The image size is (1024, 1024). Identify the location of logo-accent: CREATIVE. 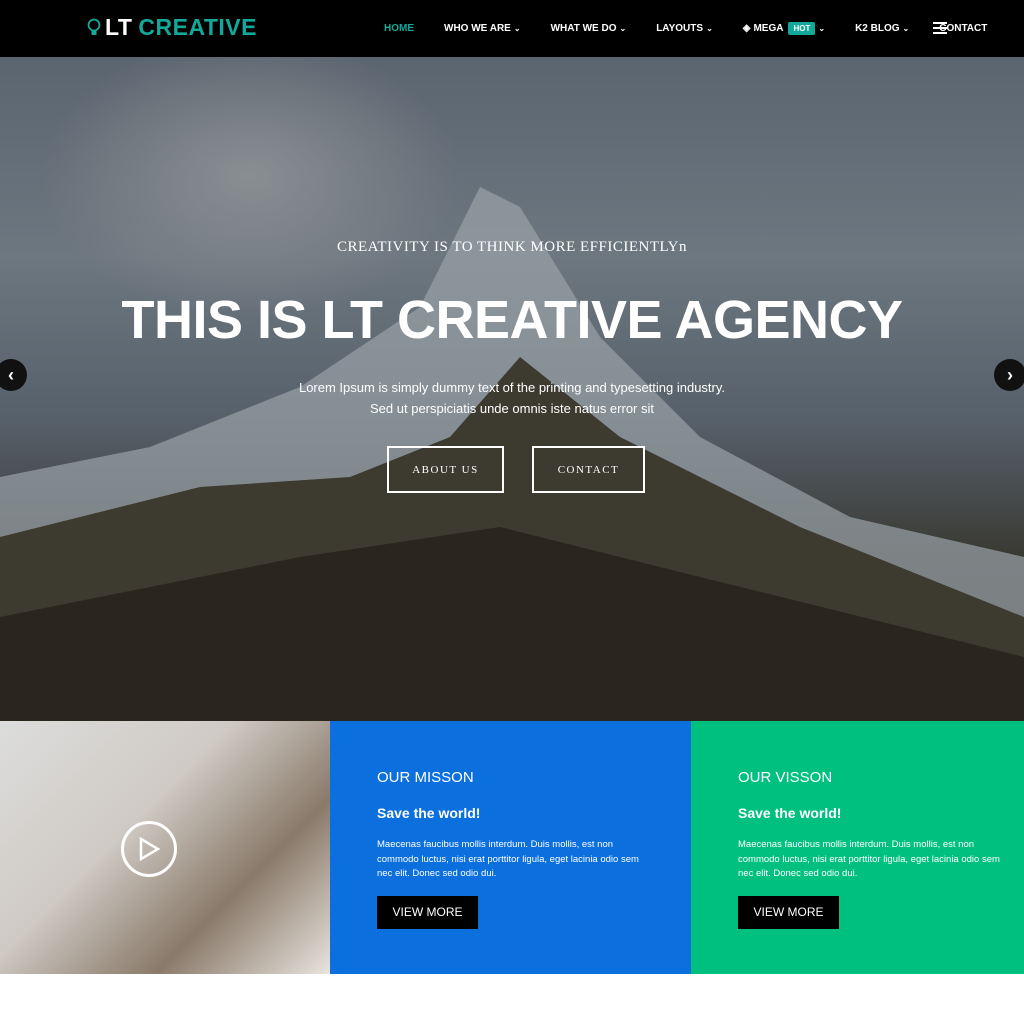
(197, 27).